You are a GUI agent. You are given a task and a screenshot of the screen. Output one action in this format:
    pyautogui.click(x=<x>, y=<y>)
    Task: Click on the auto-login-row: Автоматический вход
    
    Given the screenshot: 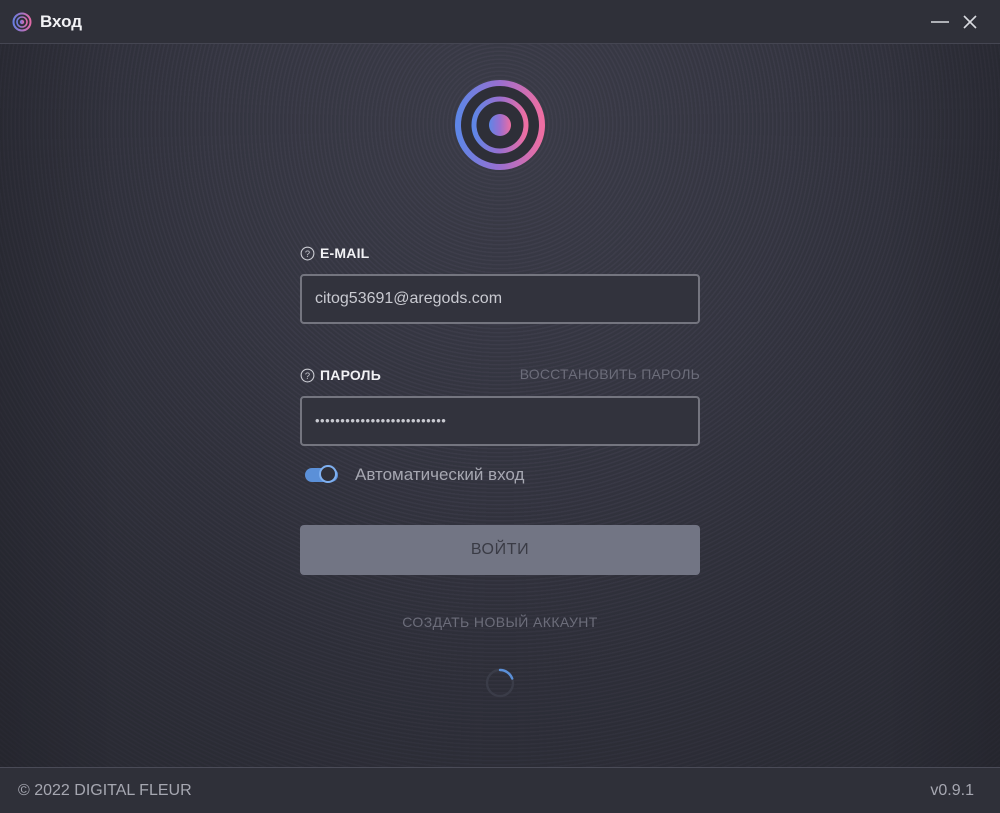 What is the action you would take?
    pyautogui.click(x=414, y=475)
    